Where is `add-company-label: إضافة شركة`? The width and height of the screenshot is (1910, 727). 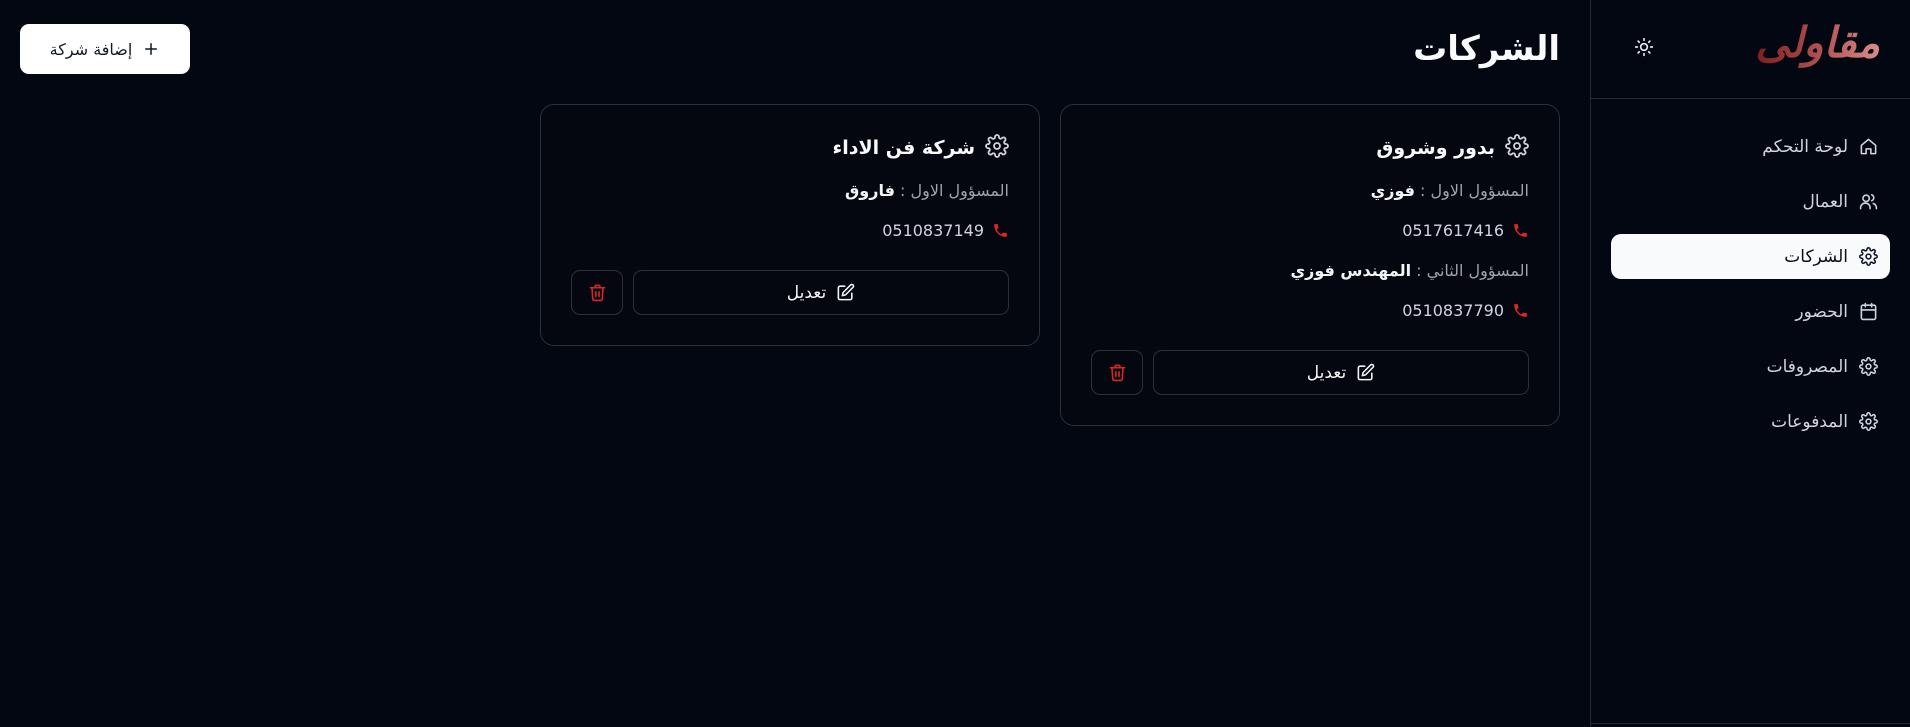 add-company-label: إضافة شركة is located at coordinates (91, 49).